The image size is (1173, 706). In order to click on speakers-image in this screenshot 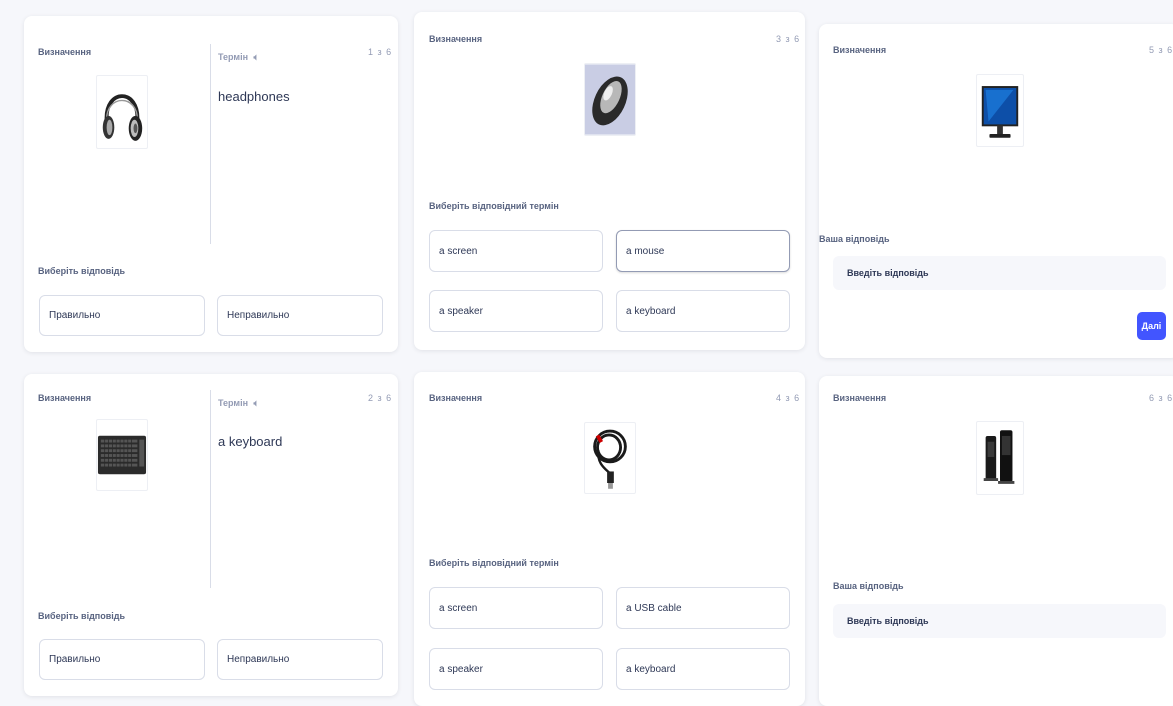, I will do `click(1000, 458)`.